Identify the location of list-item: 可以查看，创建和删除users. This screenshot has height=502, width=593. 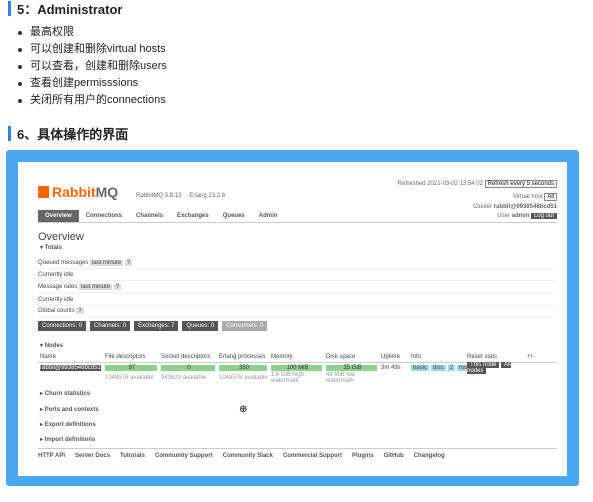
(91, 66).